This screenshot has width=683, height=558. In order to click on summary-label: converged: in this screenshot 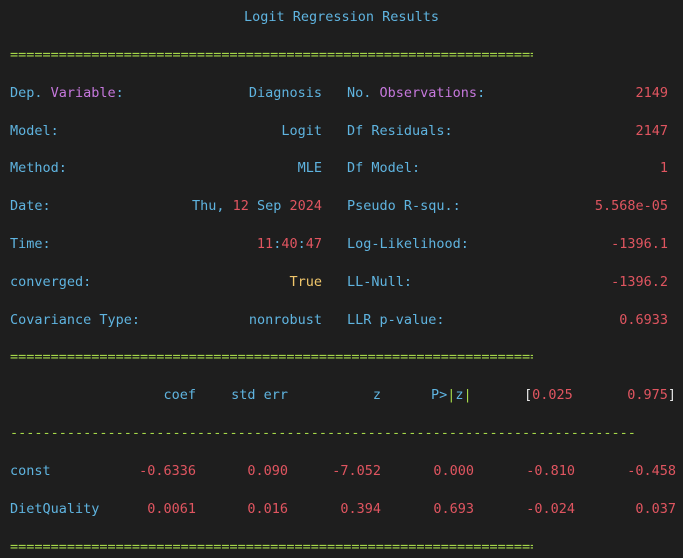, I will do `click(51, 282)`.